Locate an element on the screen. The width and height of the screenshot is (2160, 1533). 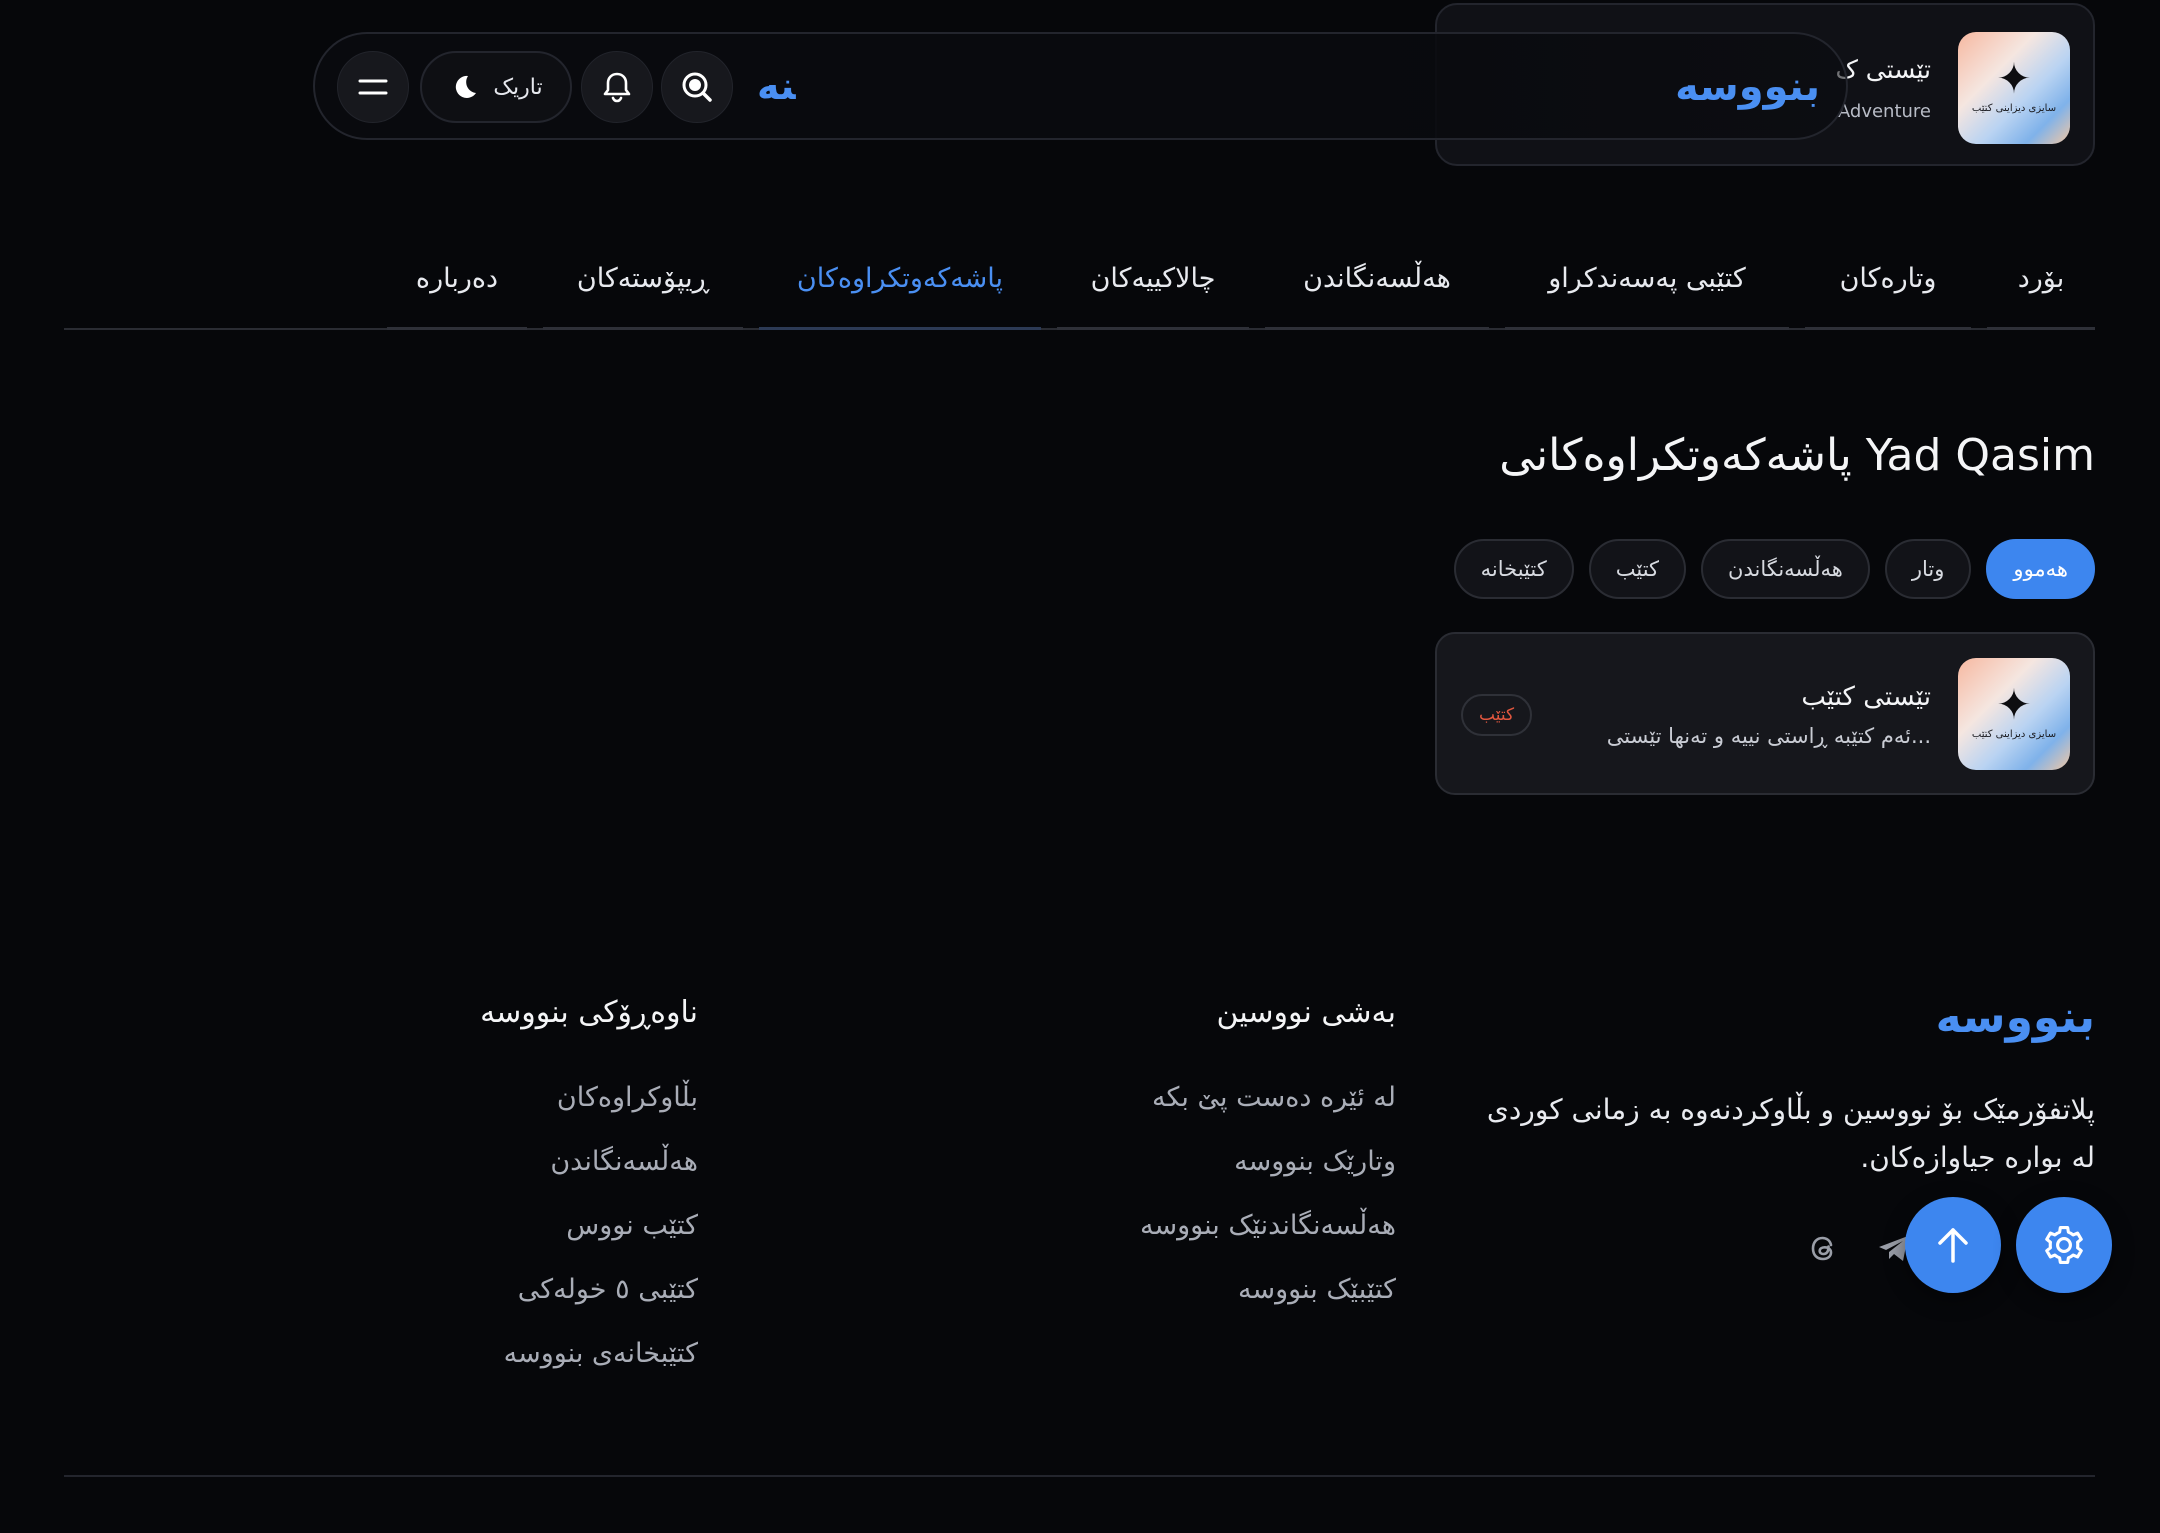
menu-button is located at coordinates (373, 87).